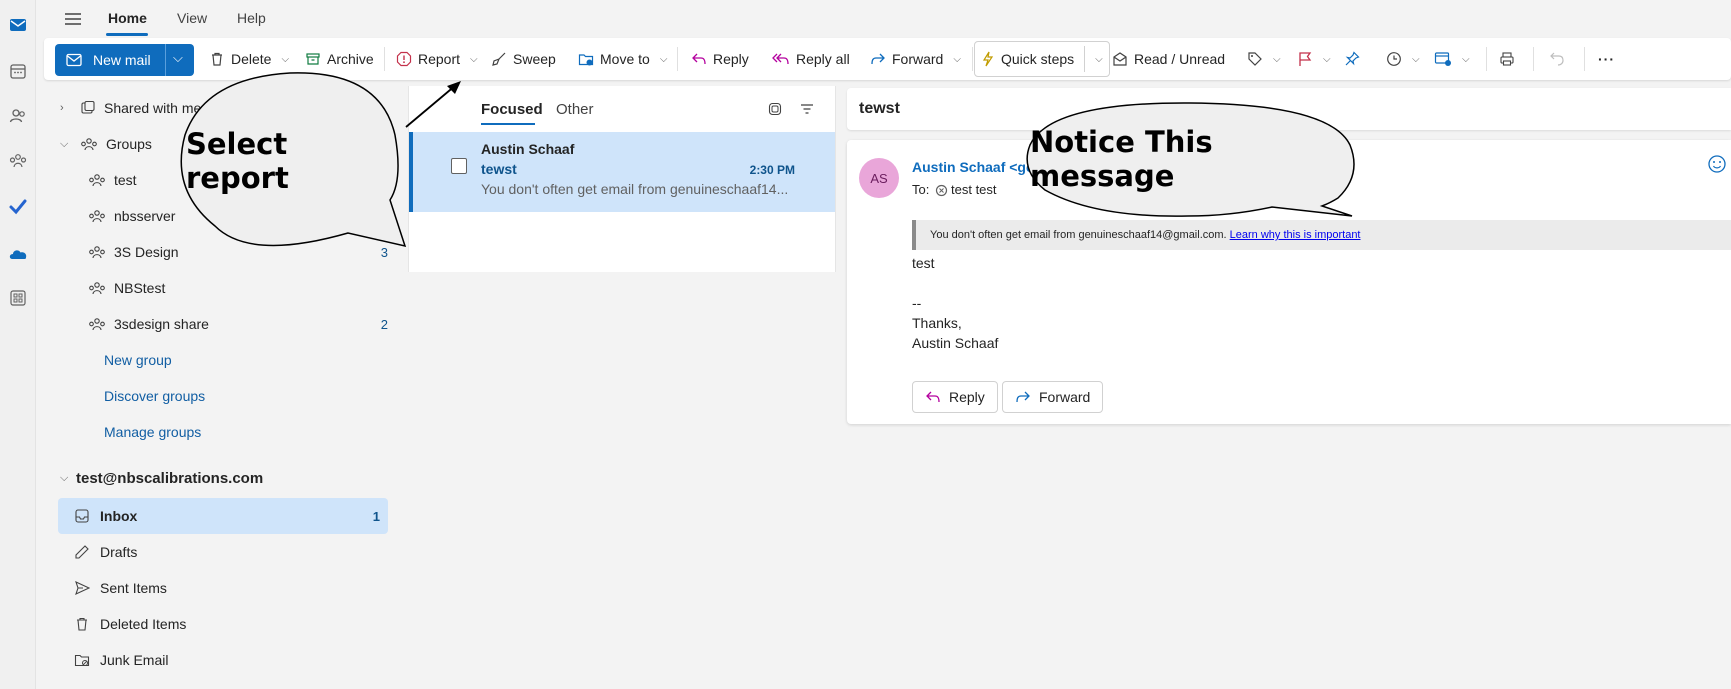 This screenshot has width=1731, height=689. I want to click on arrow-head-icon, so click(454, 87).